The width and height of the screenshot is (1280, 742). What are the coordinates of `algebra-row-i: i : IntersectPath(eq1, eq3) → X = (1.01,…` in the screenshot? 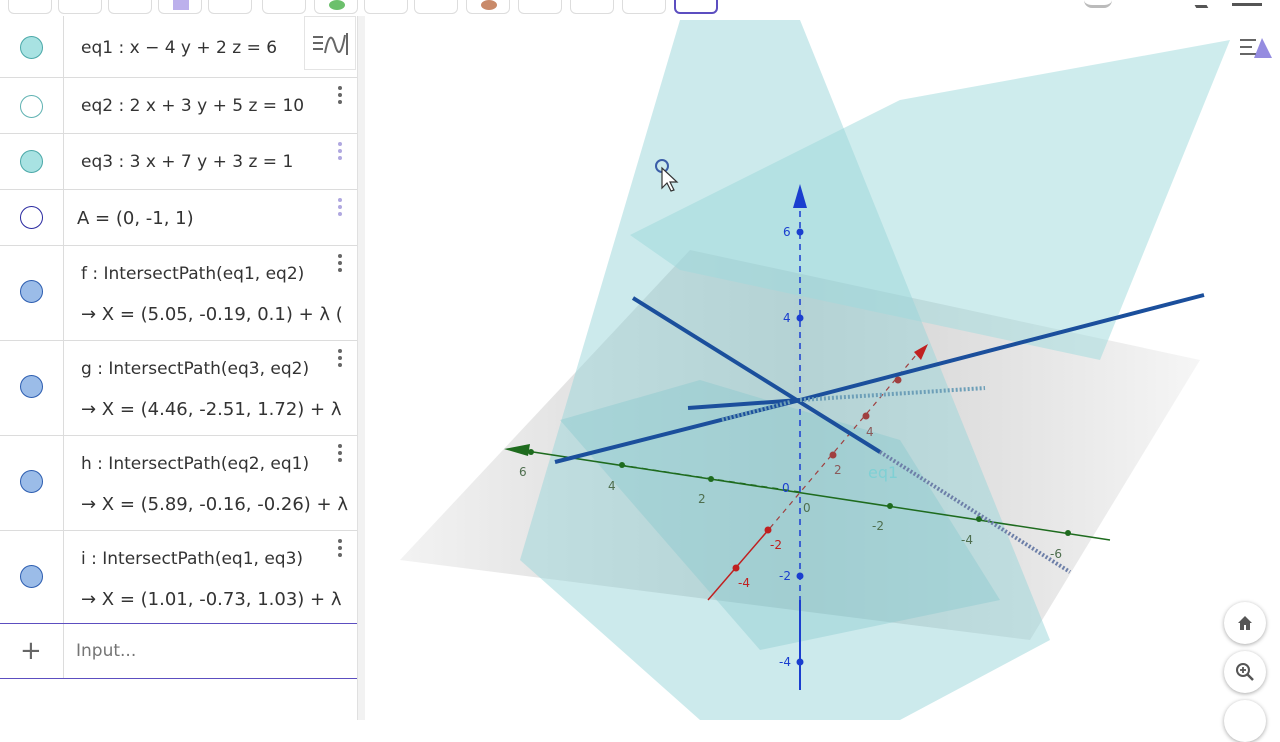 It's located at (178, 577).